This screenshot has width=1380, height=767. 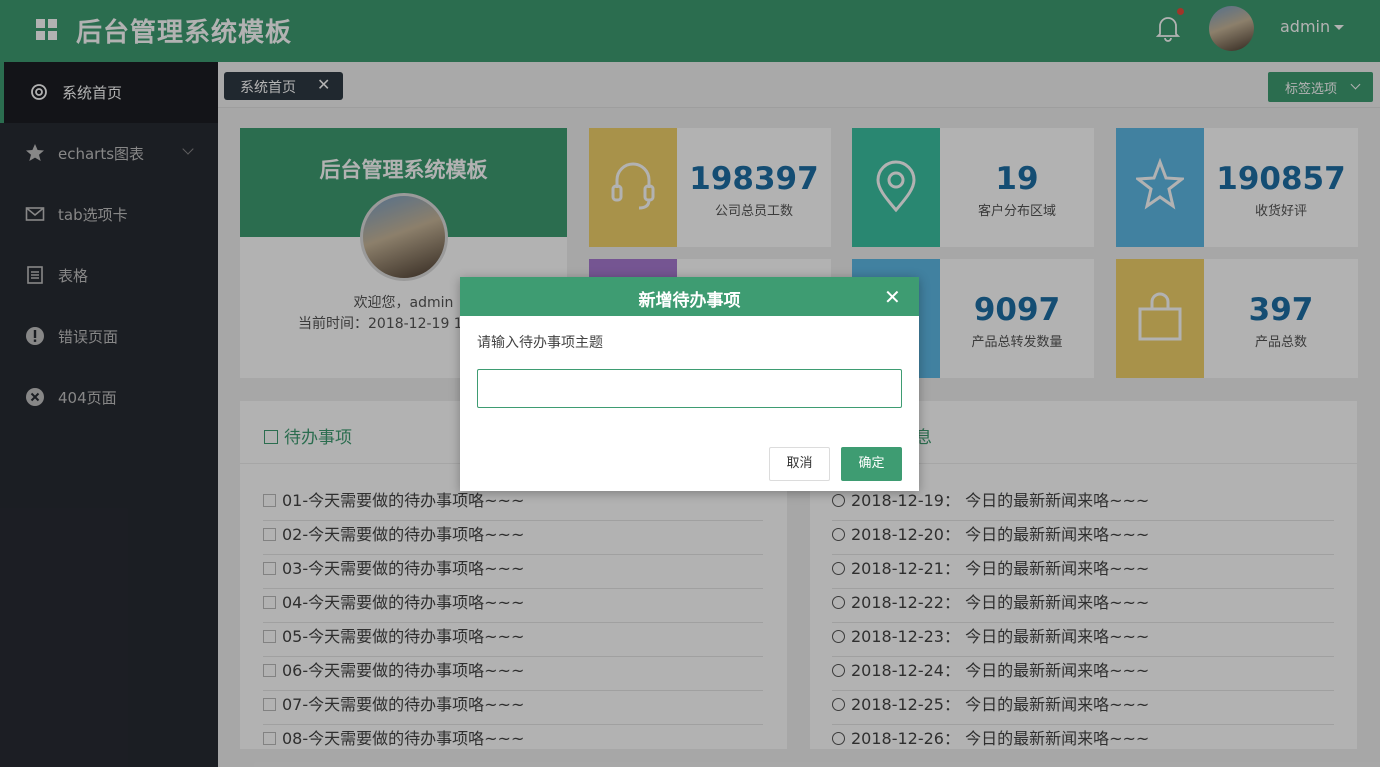 I want to click on confirm-button: 确定, so click(x=871, y=464).